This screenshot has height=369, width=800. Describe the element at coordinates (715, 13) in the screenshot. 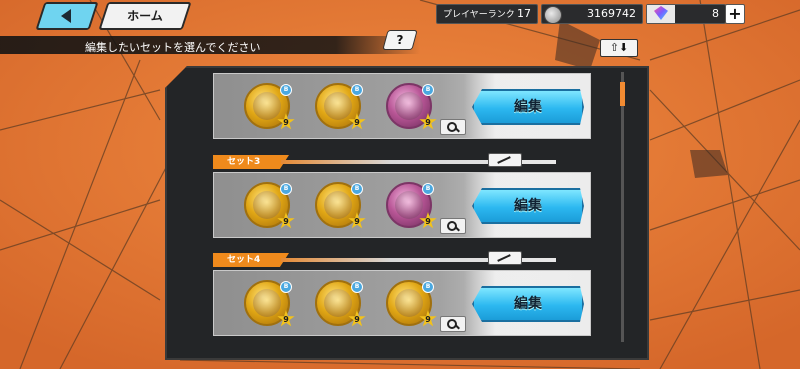

I see `gem-value: 8` at that location.